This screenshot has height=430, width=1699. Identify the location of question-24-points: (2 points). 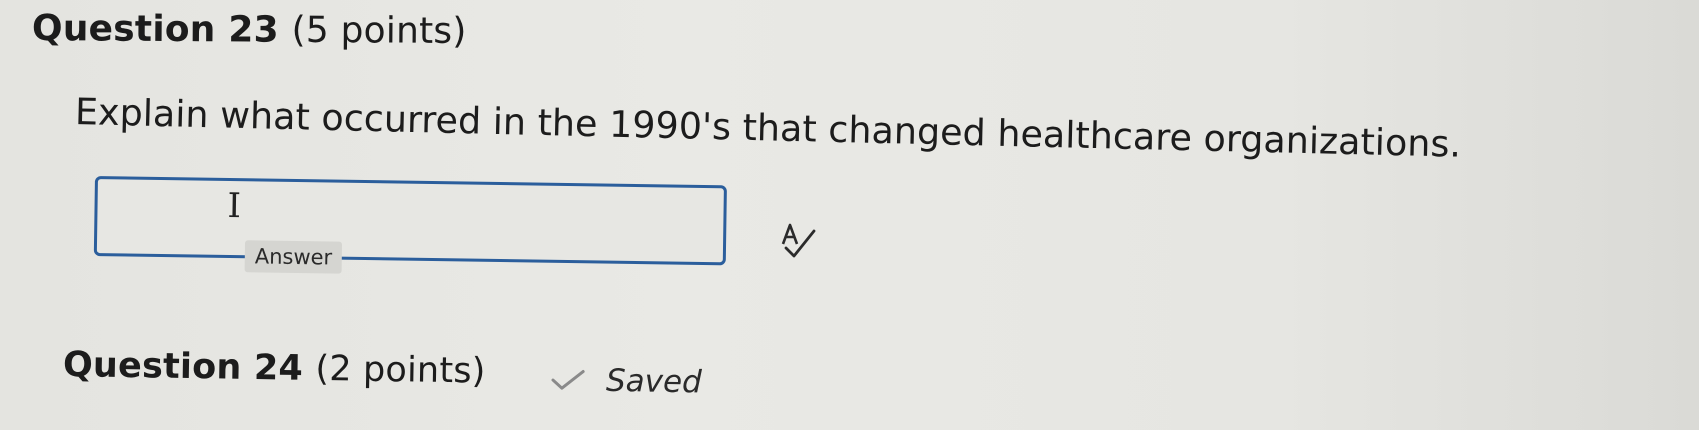
(400, 370).